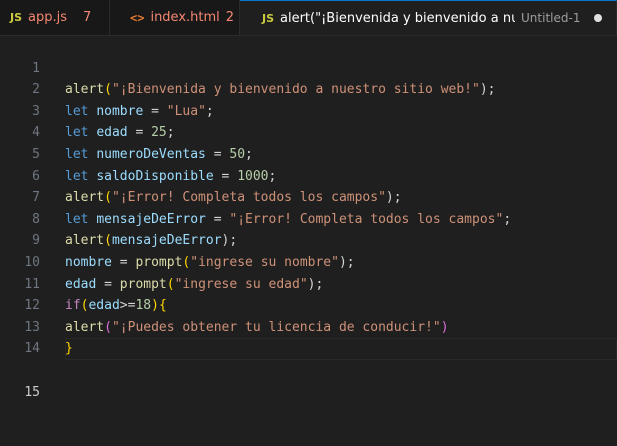 The height and width of the screenshot is (446, 617). What do you see at coordinates (341, 349) in the screenshot?
I see `current-line-highlight` at bounding box center [341, 349].